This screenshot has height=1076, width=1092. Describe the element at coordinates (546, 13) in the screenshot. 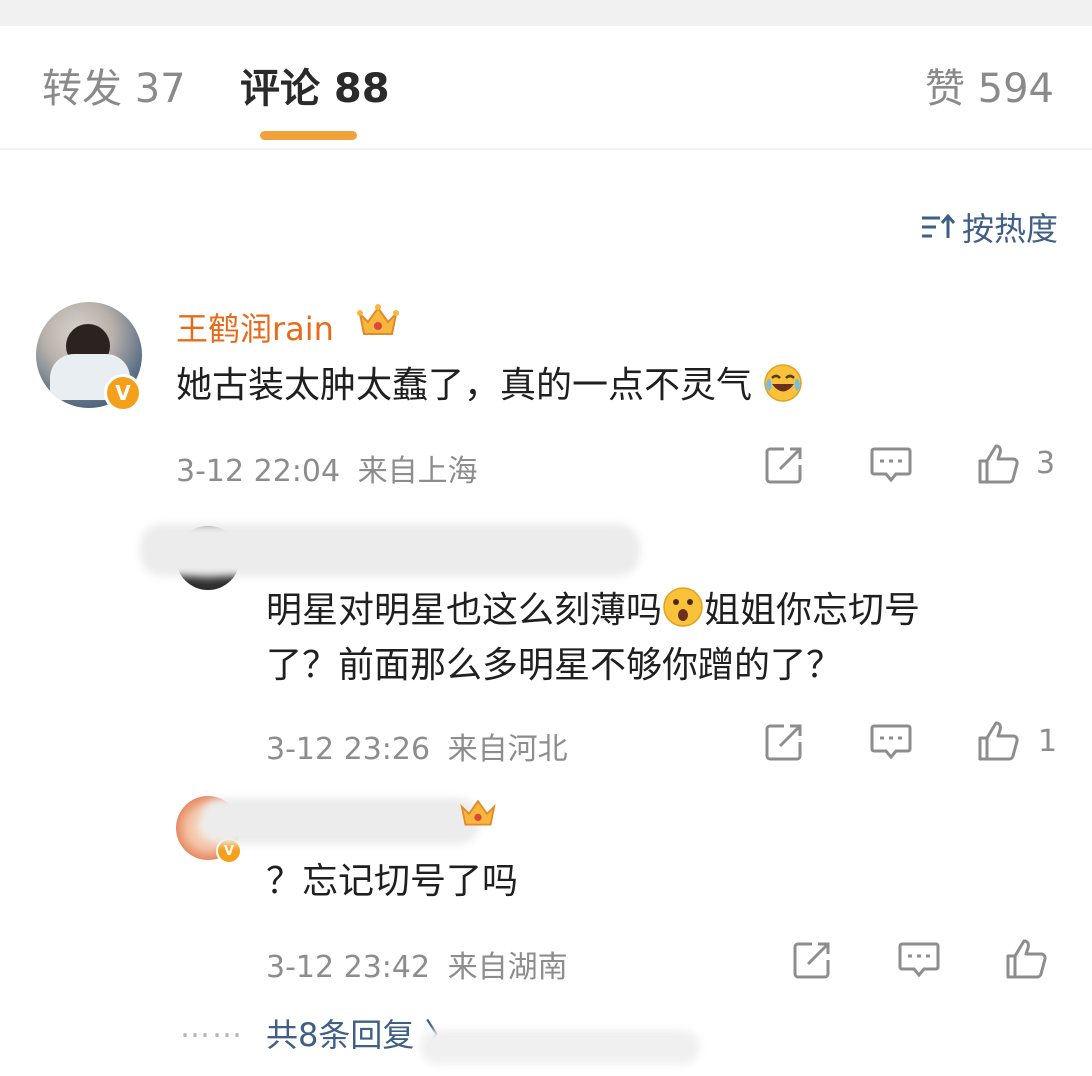

I see `top-band` at that location.